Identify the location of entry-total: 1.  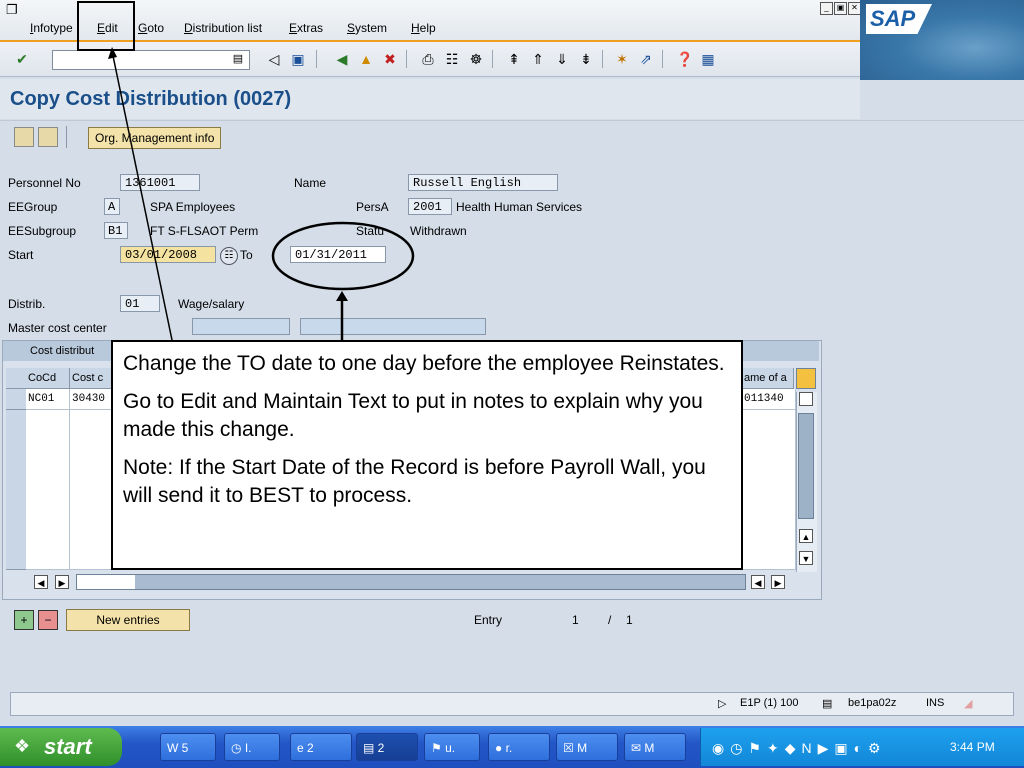
(629, 620).